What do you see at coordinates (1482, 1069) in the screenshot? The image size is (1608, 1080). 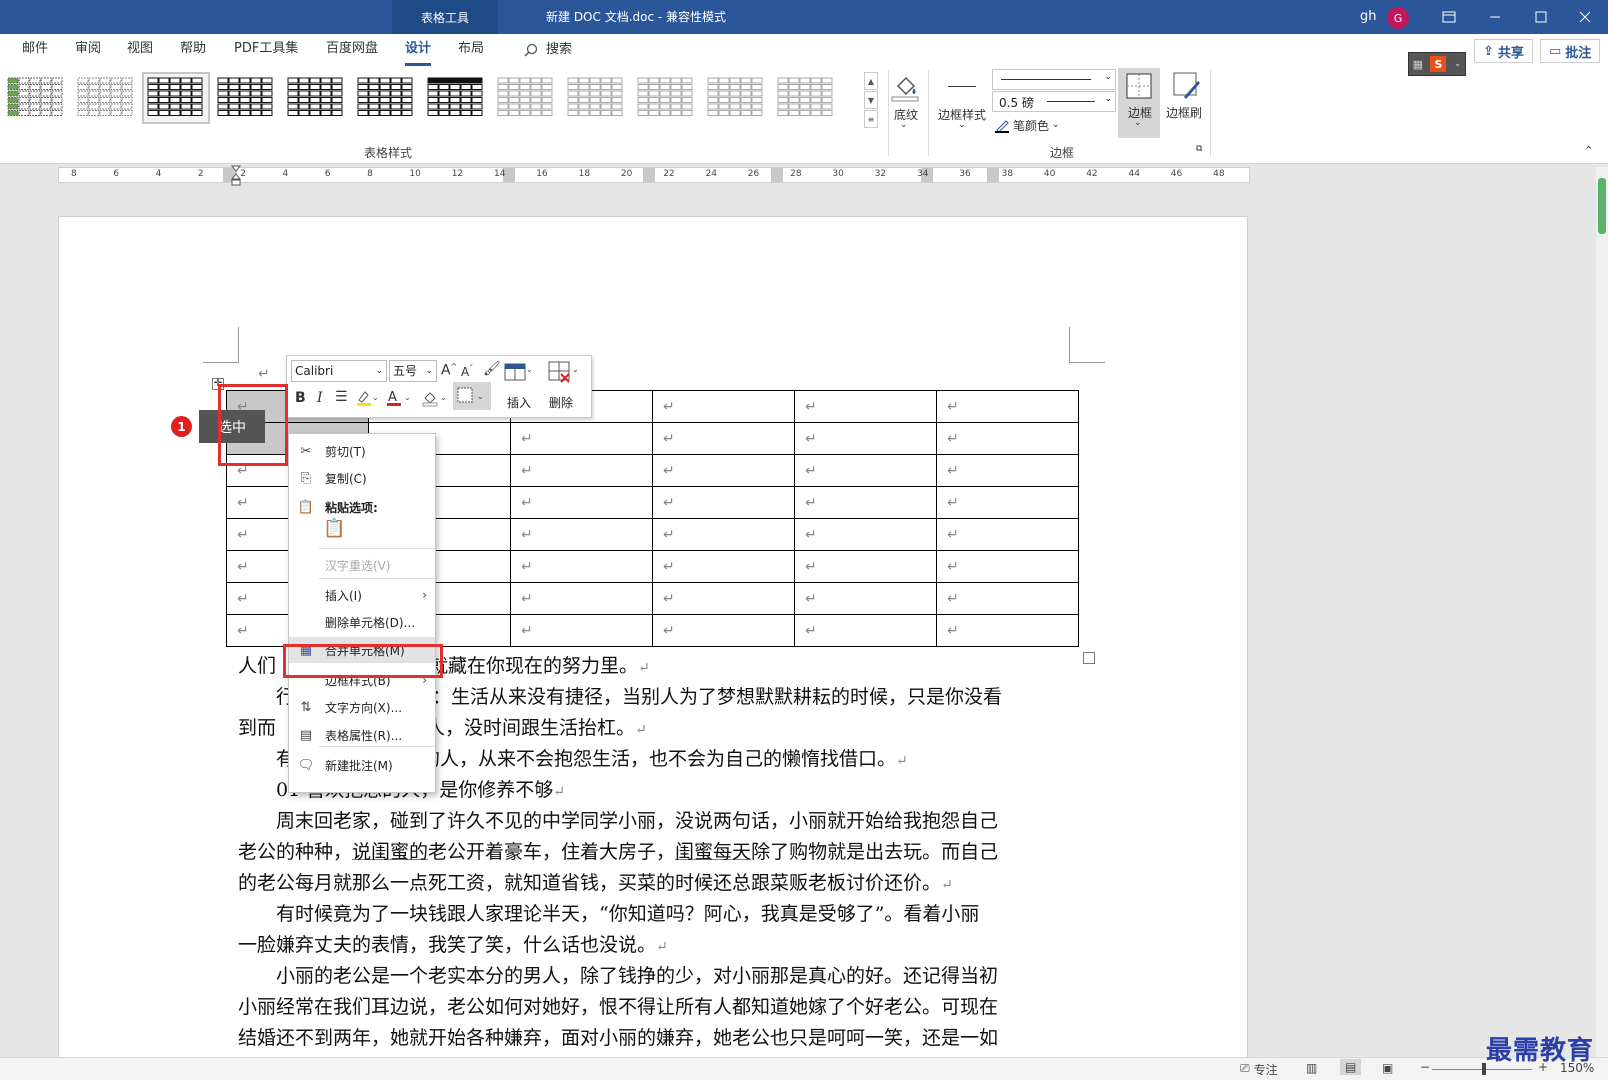 I see `zoom-slider` at bounding box center [1482, 1069].